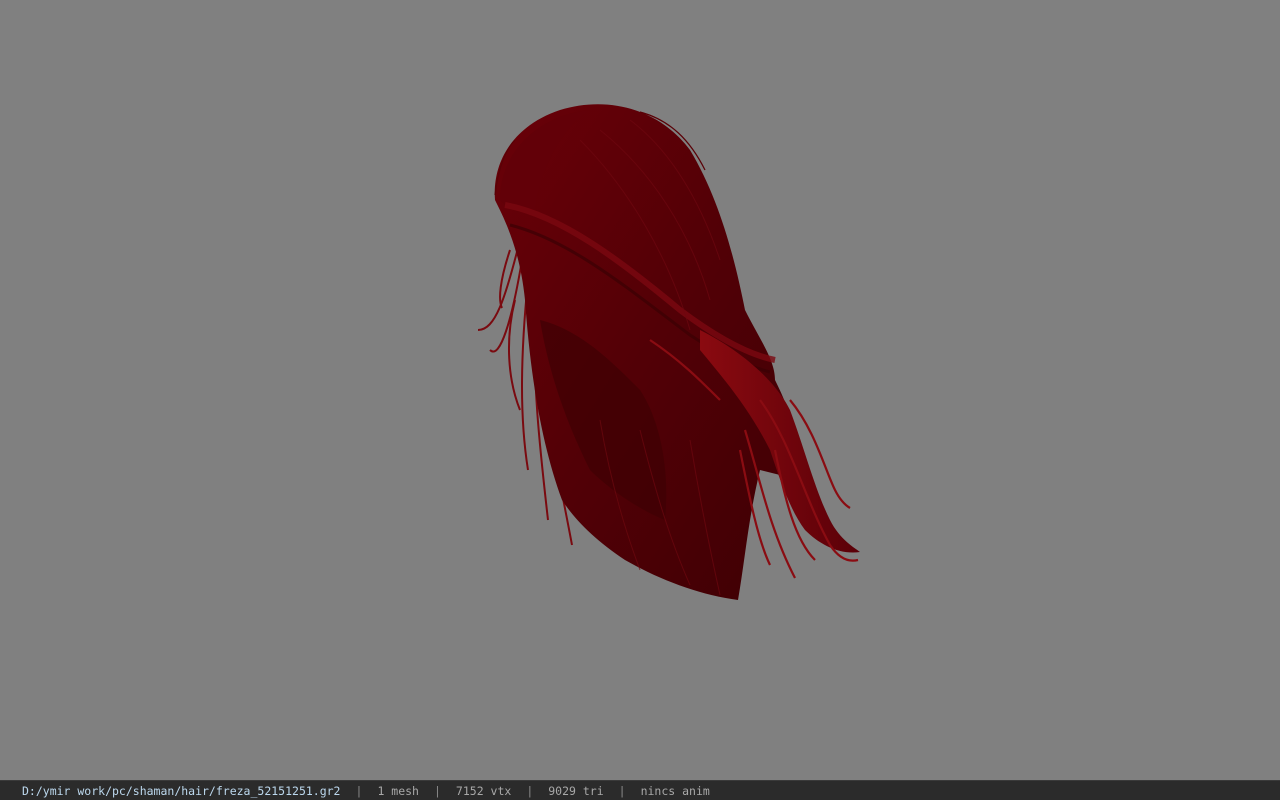 The image size is (1280, 800). What do you see at coordinates (675, 790) in the screenshot?
I see `animation-status-label: nincs anim` at bounding box center [675, 790].